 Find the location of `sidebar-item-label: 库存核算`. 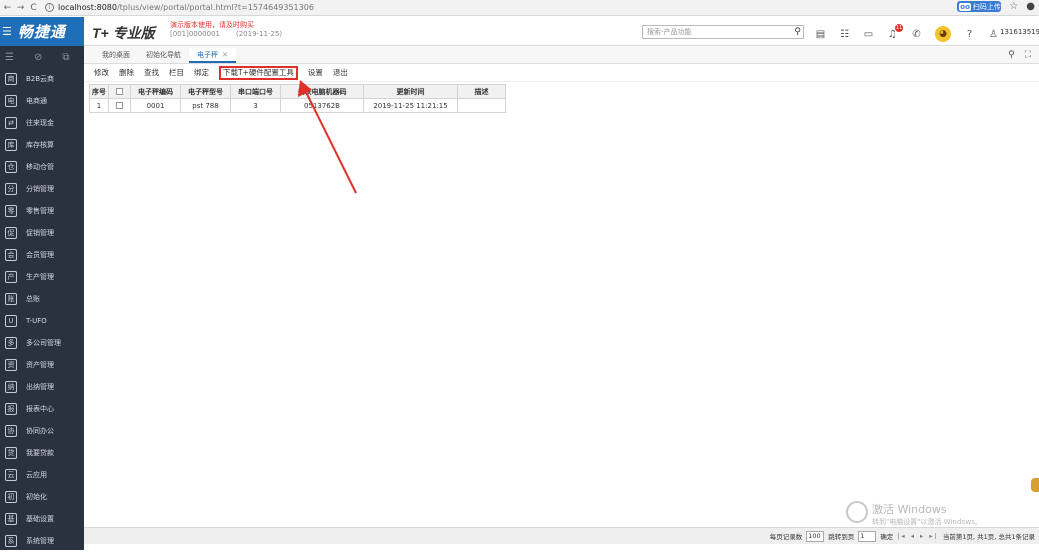

sidebar-item-label: 库存核算 is located at coordinates (40, 145).